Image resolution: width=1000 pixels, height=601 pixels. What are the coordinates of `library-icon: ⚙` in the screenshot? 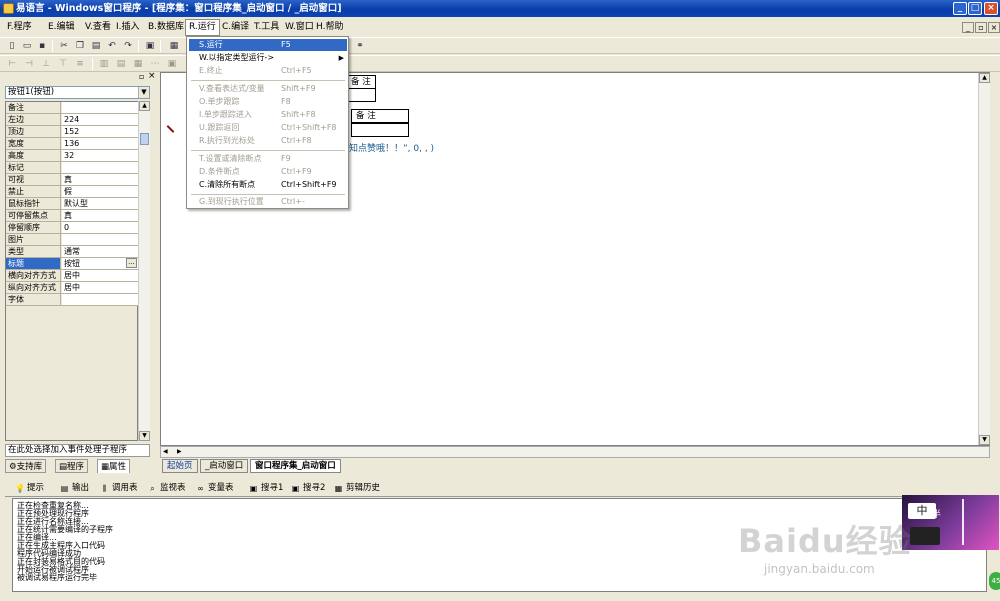 It's located at (13, 467).